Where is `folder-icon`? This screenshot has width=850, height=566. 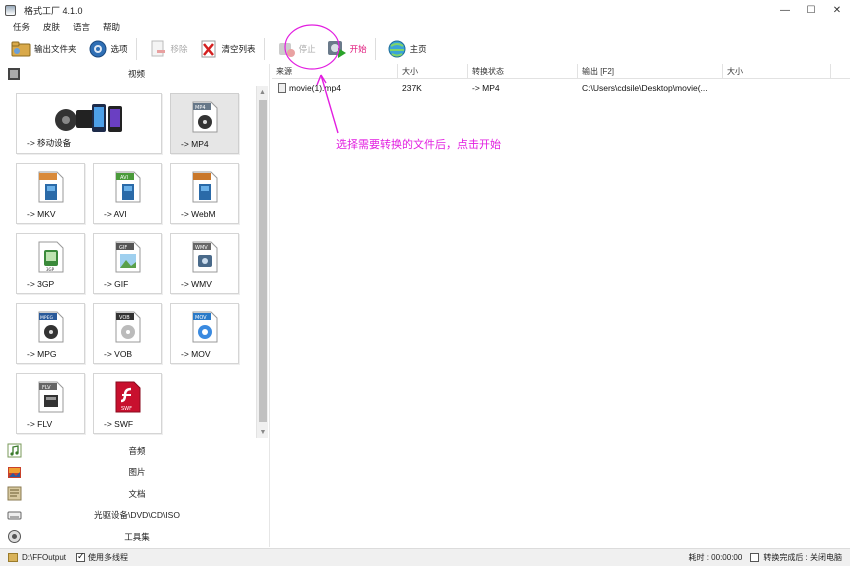 folder-icon is located at coordinates (13, 557).